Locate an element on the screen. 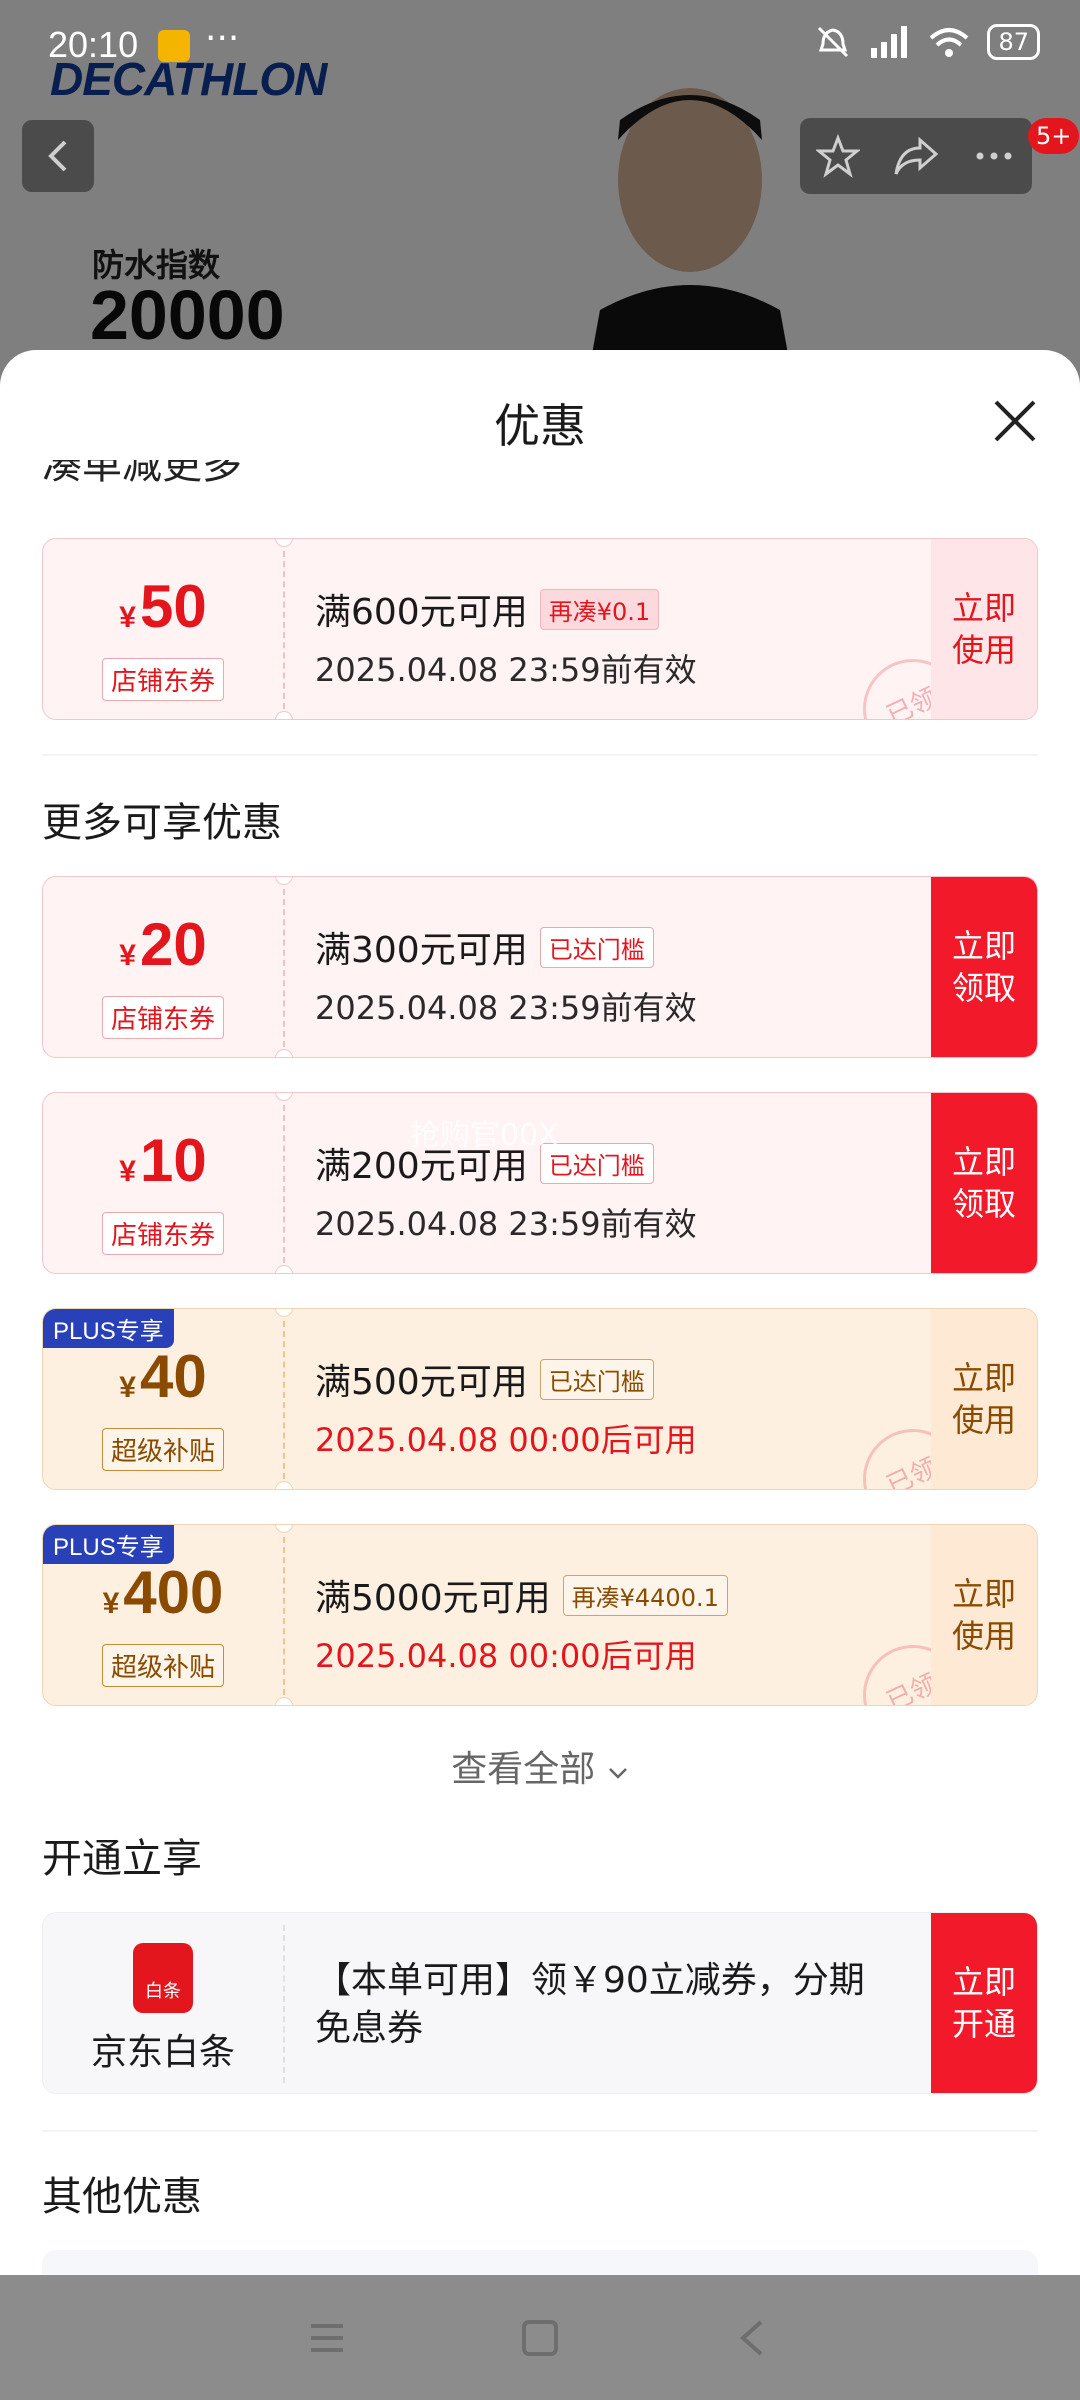  coupon-amount: ¥10 is located at coordinates (163, 1166).